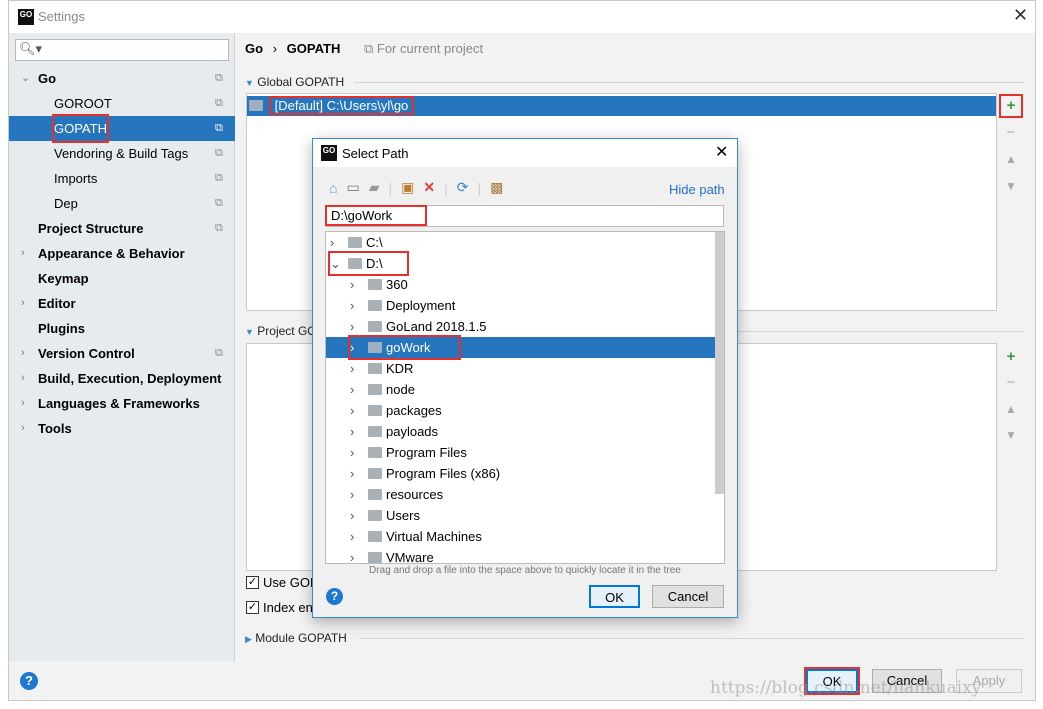 This screenshot has height=709, width=1043. What do you see at coordinates (1011, 435) in the screenshot?
I see `project-move-down-button: ▼` at bounding box center [1011, 435].